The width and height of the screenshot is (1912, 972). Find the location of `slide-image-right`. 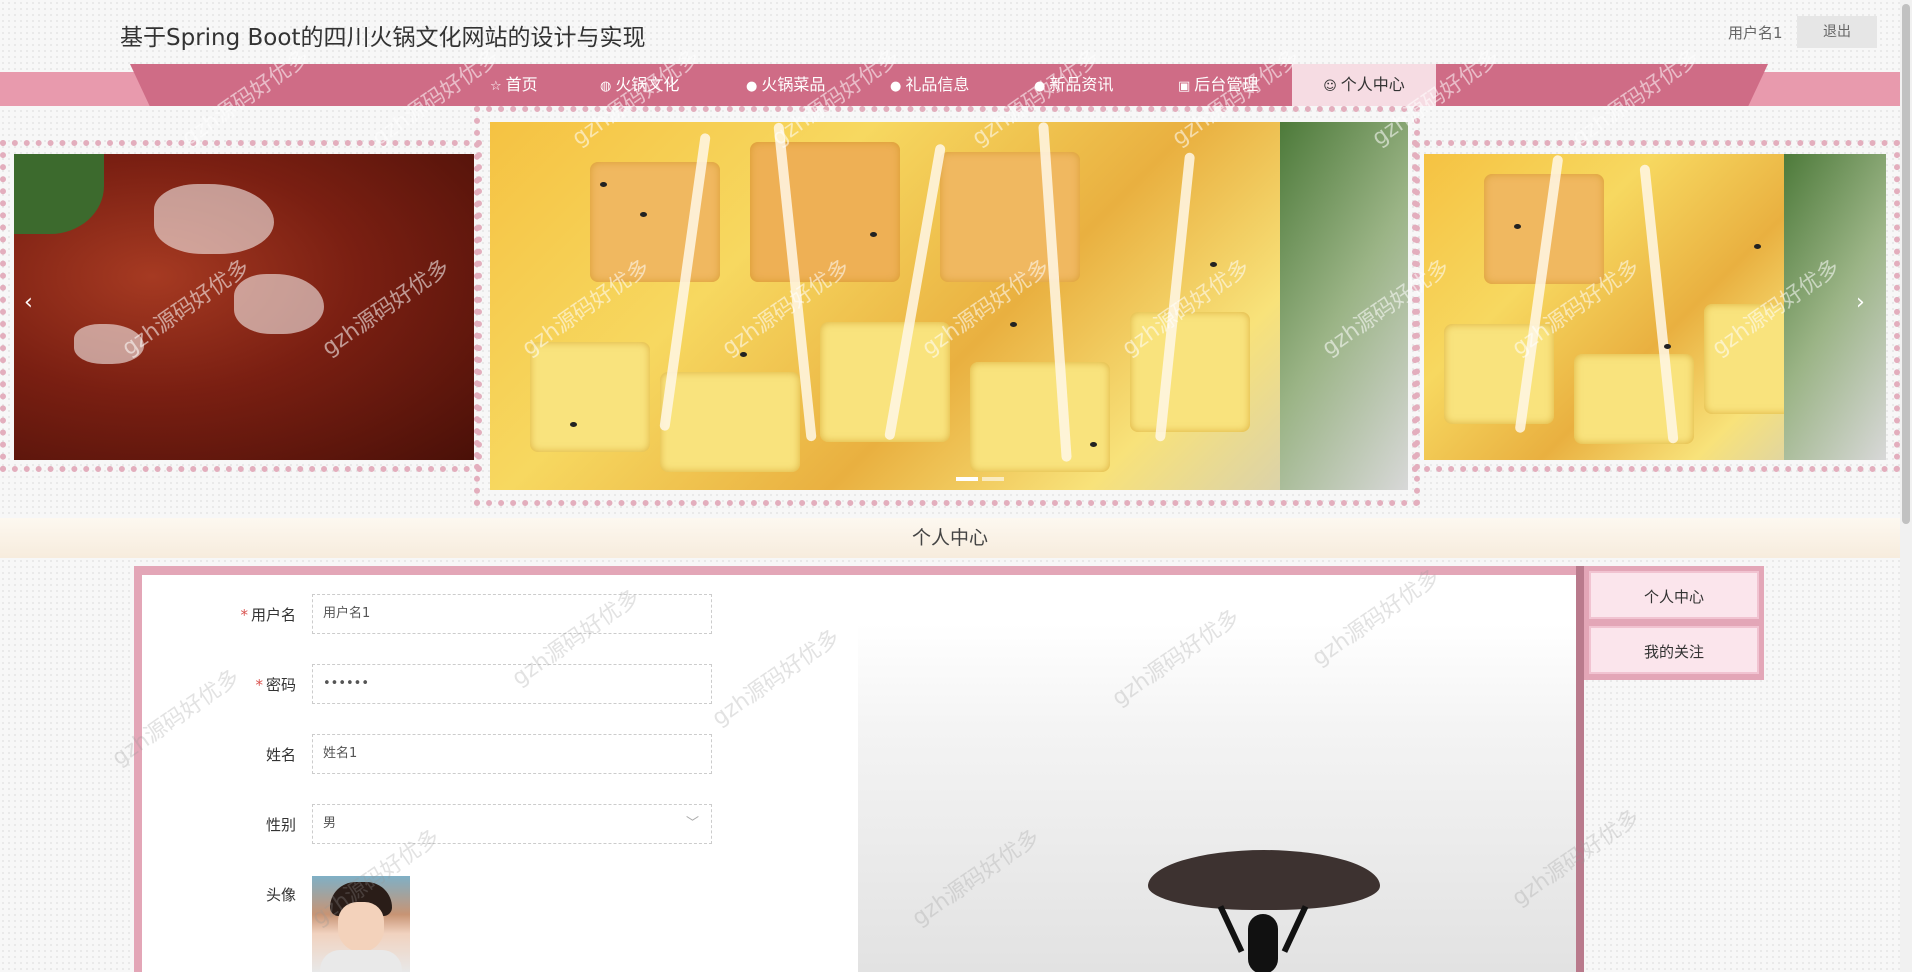

slide-image-right is located at coordinates (1655, 307).